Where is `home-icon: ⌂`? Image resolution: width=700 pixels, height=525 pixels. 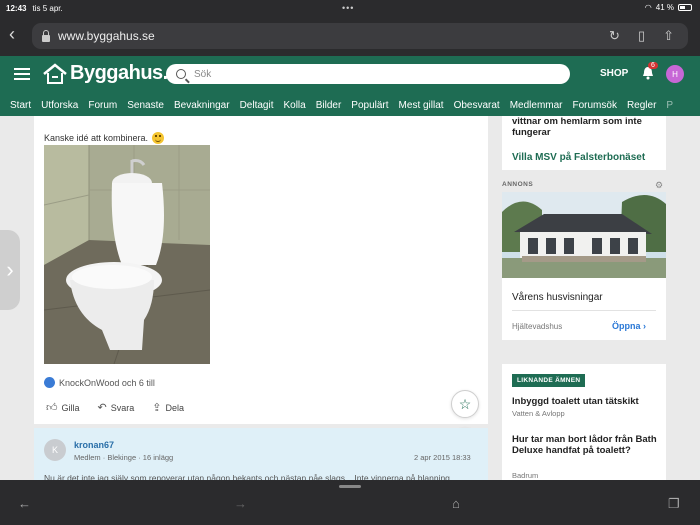 home-icon: ⌂ is located at coordinates (456, 503).